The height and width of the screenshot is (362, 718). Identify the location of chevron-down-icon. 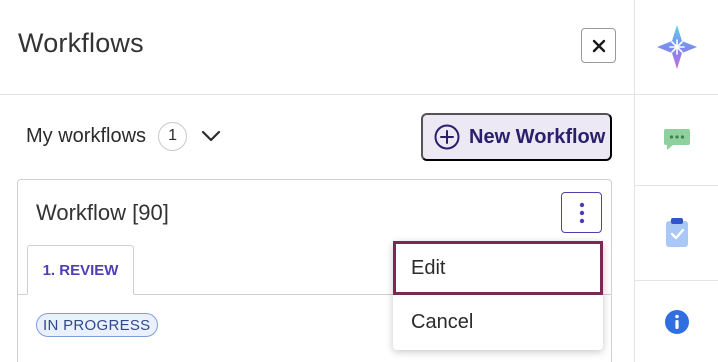
(211, 136).